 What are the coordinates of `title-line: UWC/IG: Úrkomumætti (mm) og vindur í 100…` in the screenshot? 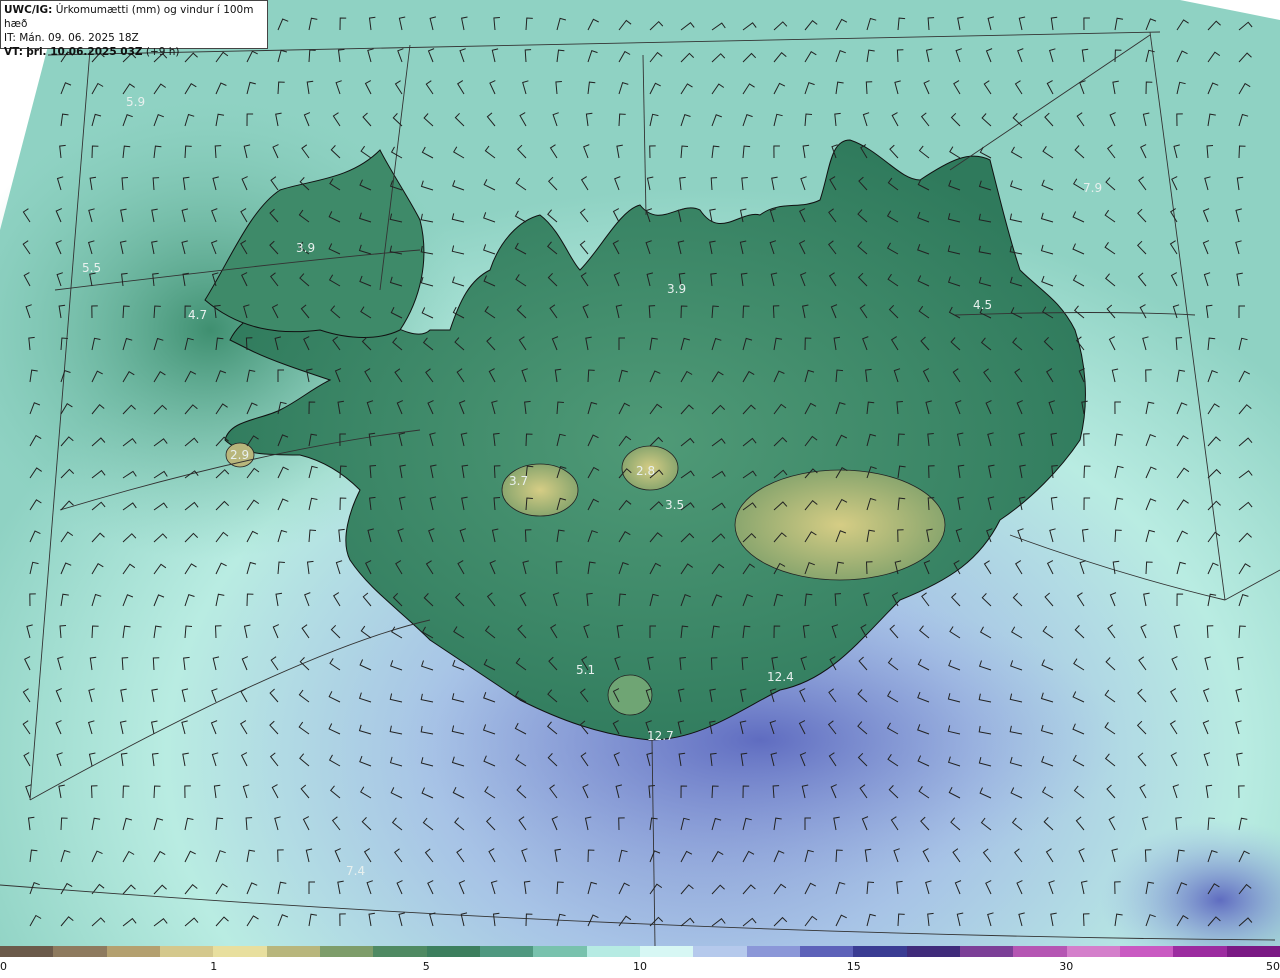 It's located at (134, 17).